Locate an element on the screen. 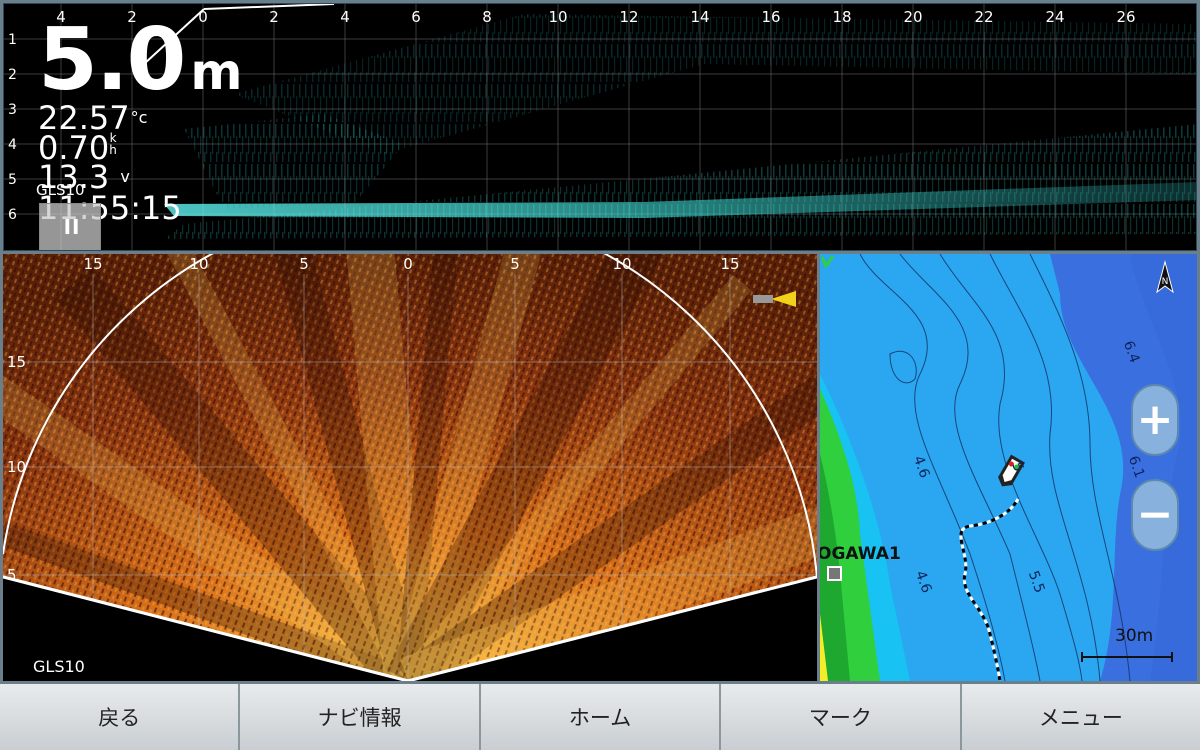  scale-label: 30m is located at coordinates (1134, 636).